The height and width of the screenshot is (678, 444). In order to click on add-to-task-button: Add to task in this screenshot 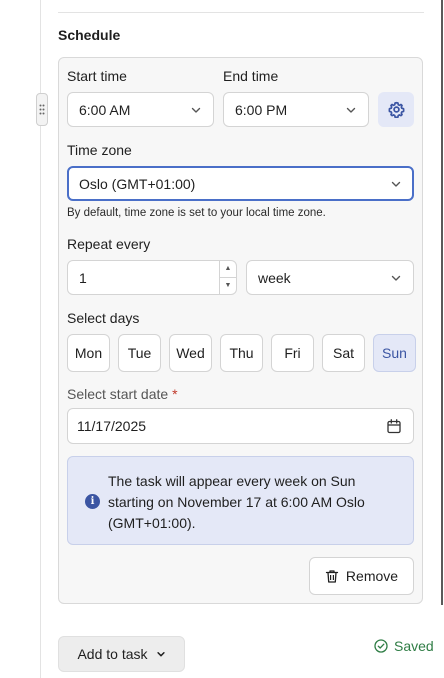, I will do `click(121, 654)`.